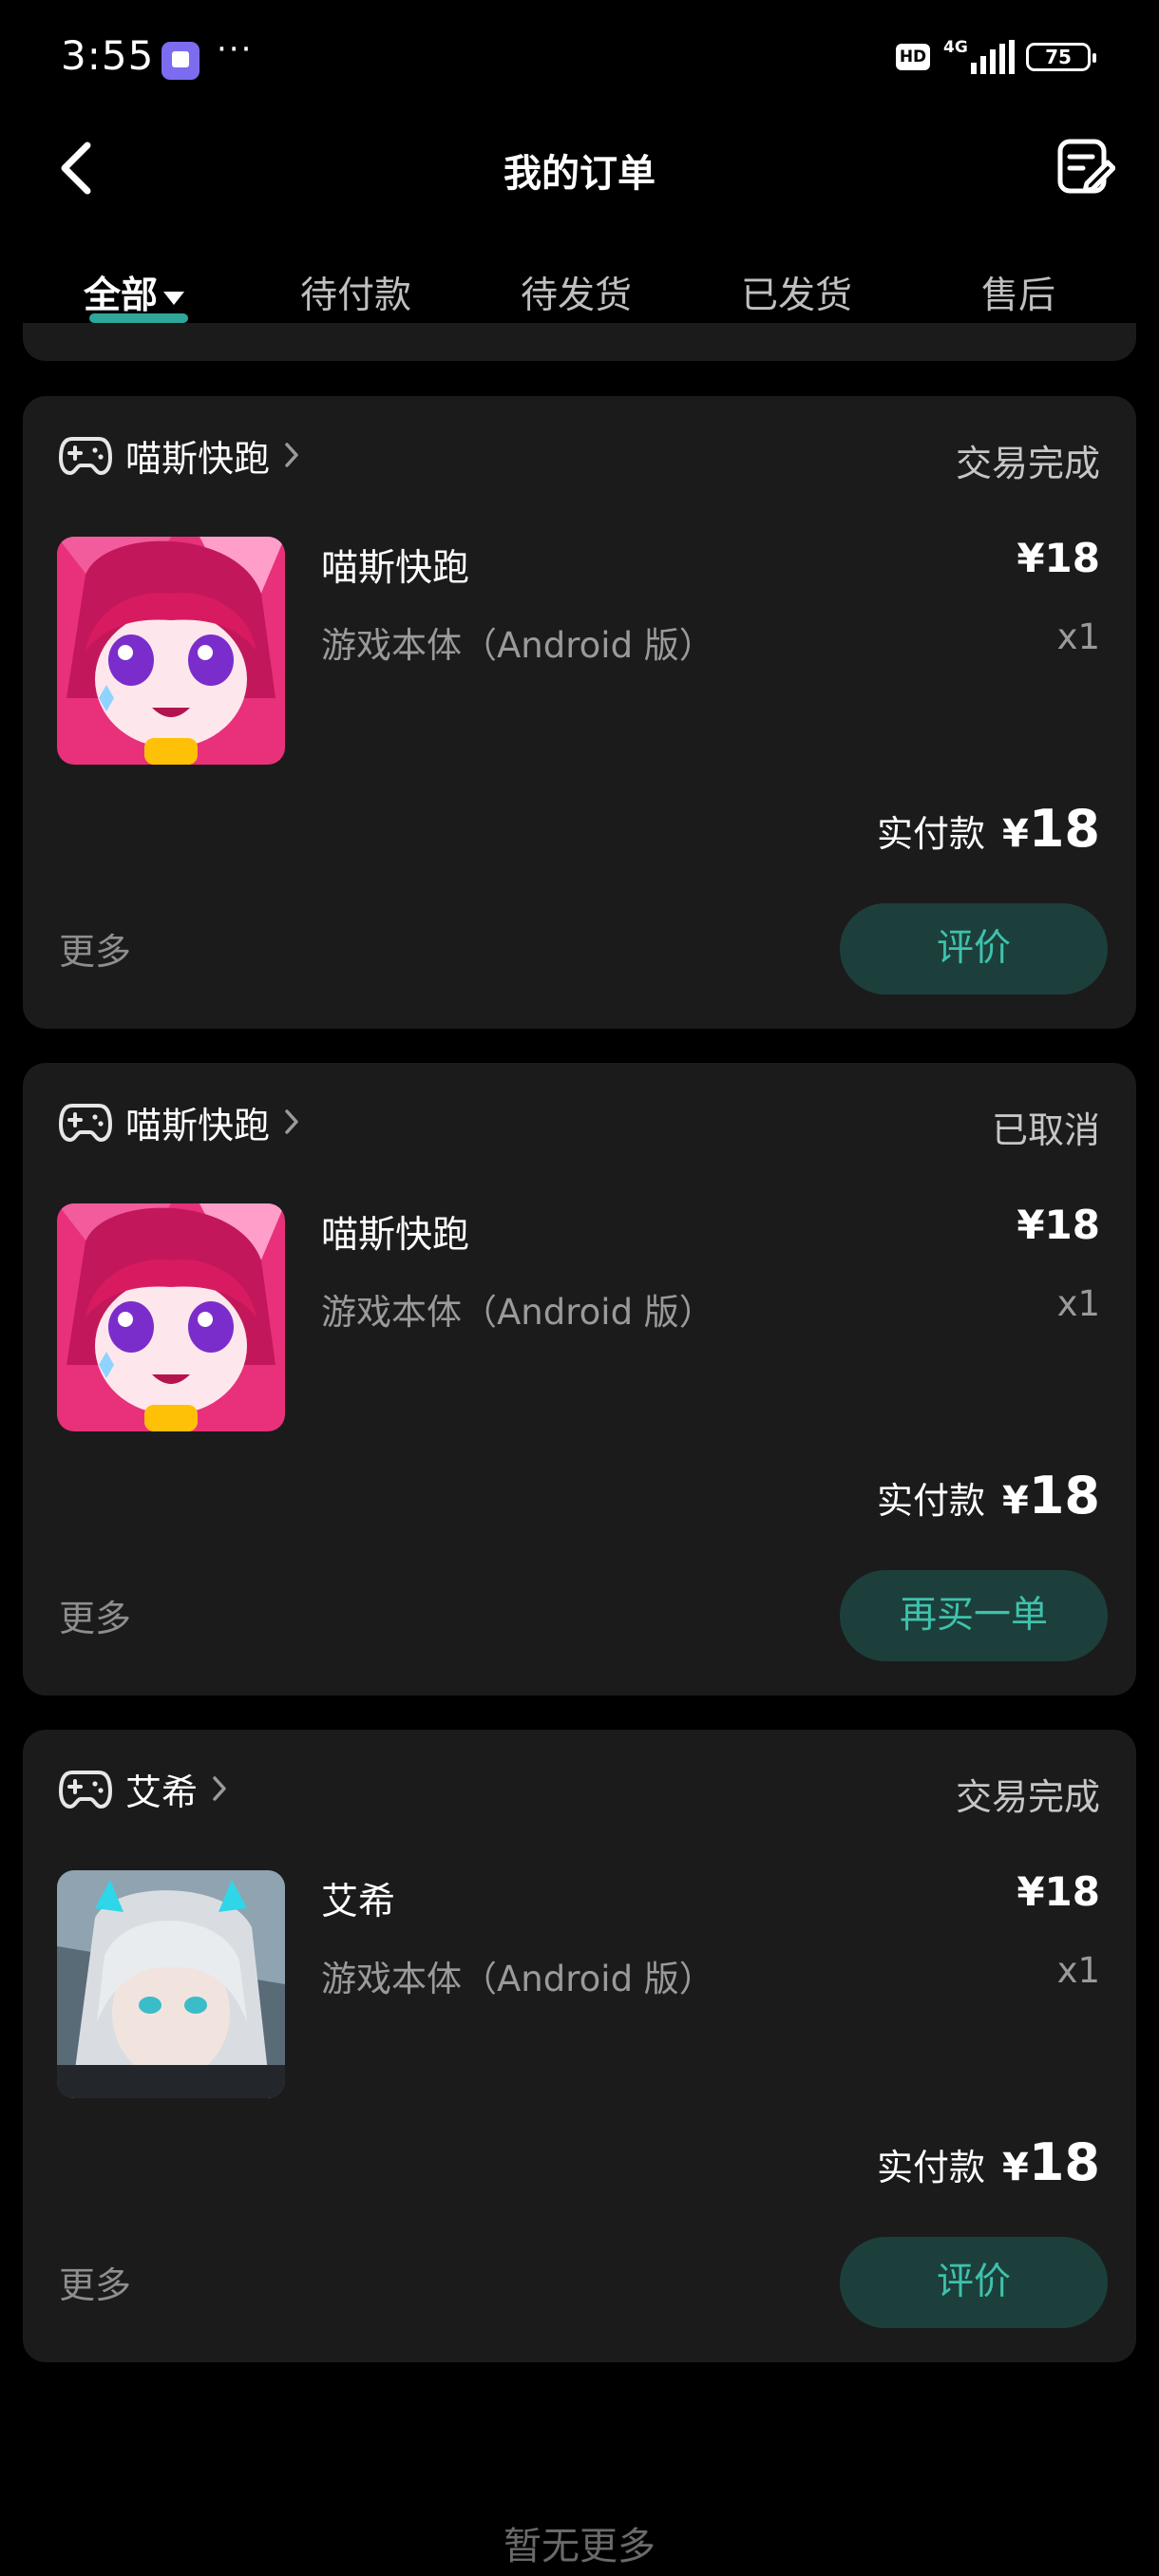 Image resolution: width=1159 pixels, height=2576 pixels. What do you see at coordinates (576, 292) in the screenshot?
I see `tab-pending-shipment: 待发货` at bounding box center [576, 292].